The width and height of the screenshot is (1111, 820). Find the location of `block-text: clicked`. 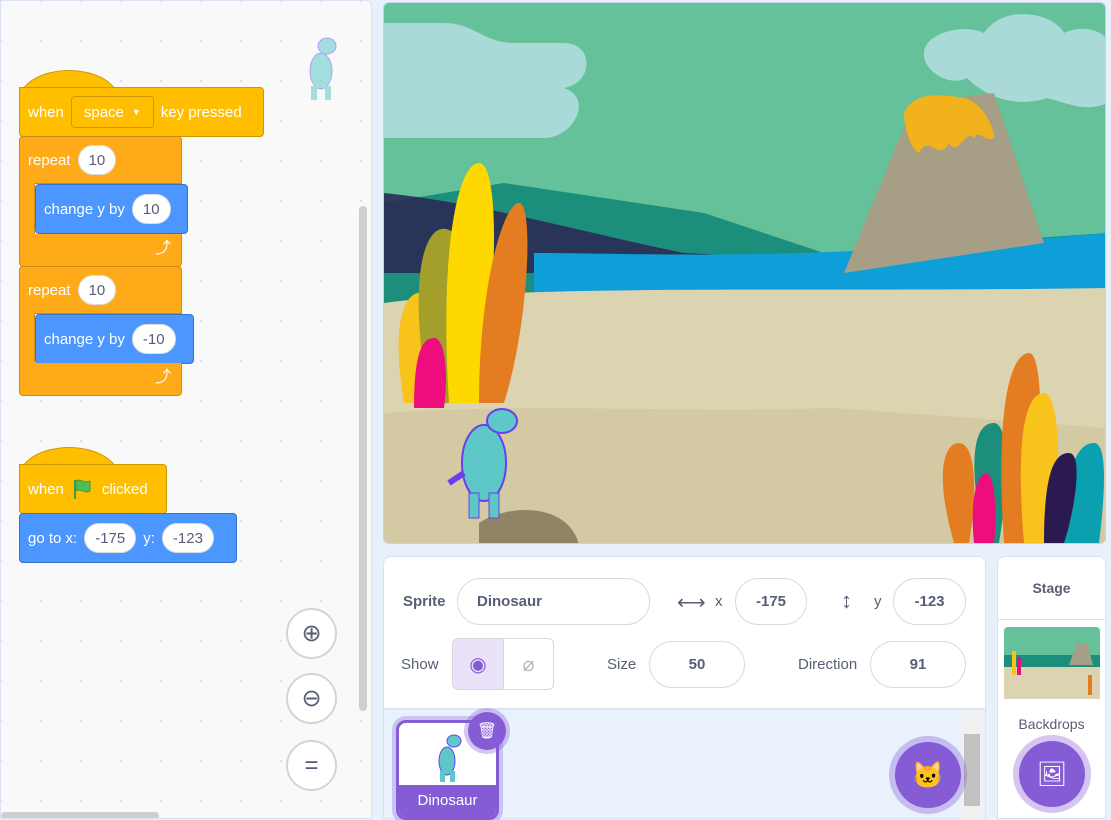

block-text: clicked is located at coordinates (124, 489).